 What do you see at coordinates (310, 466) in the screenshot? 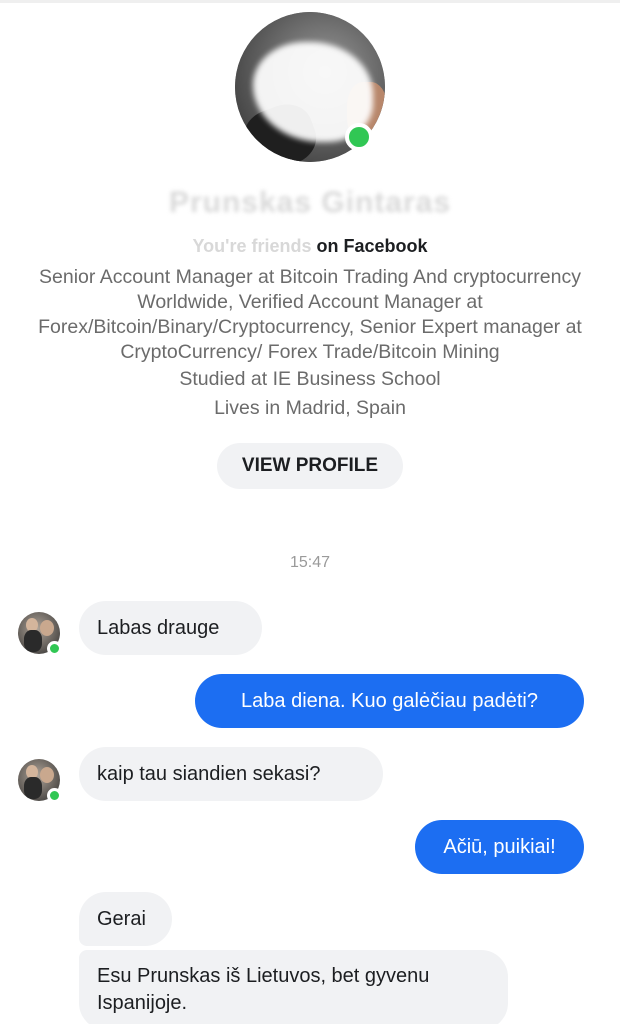
I see `view-profile-button: VIEW PROFILE` at bounding box center [310, 466].